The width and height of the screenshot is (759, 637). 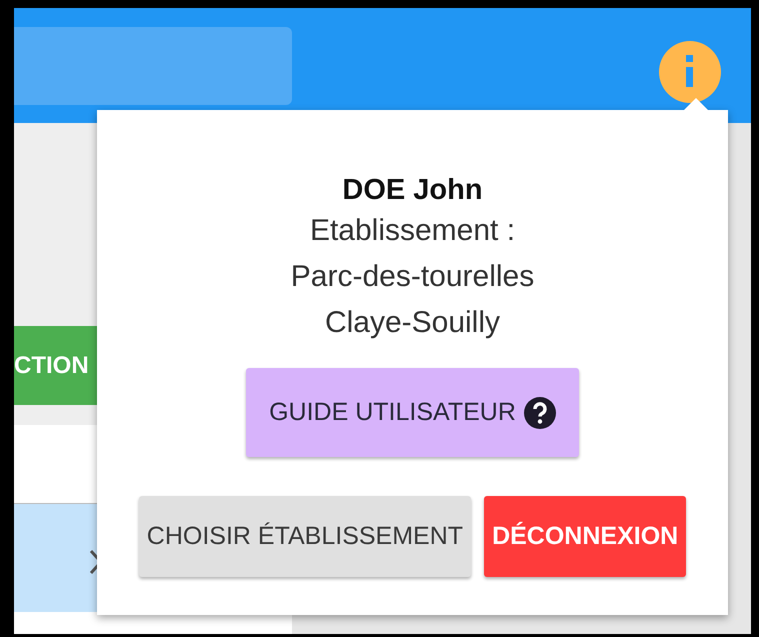 What do you see at coordinates (585, 536) in the screenshot?
I see `logout-button: DÉCONNEXION` at bounding box center [585, 536].